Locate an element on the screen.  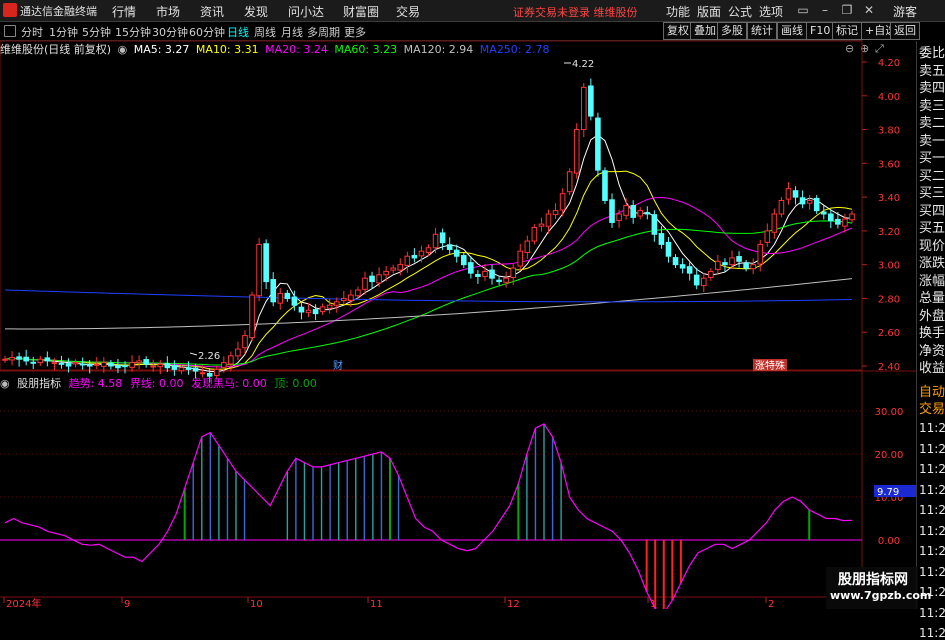
date-label: 9 is located at coordinates (127, 604).